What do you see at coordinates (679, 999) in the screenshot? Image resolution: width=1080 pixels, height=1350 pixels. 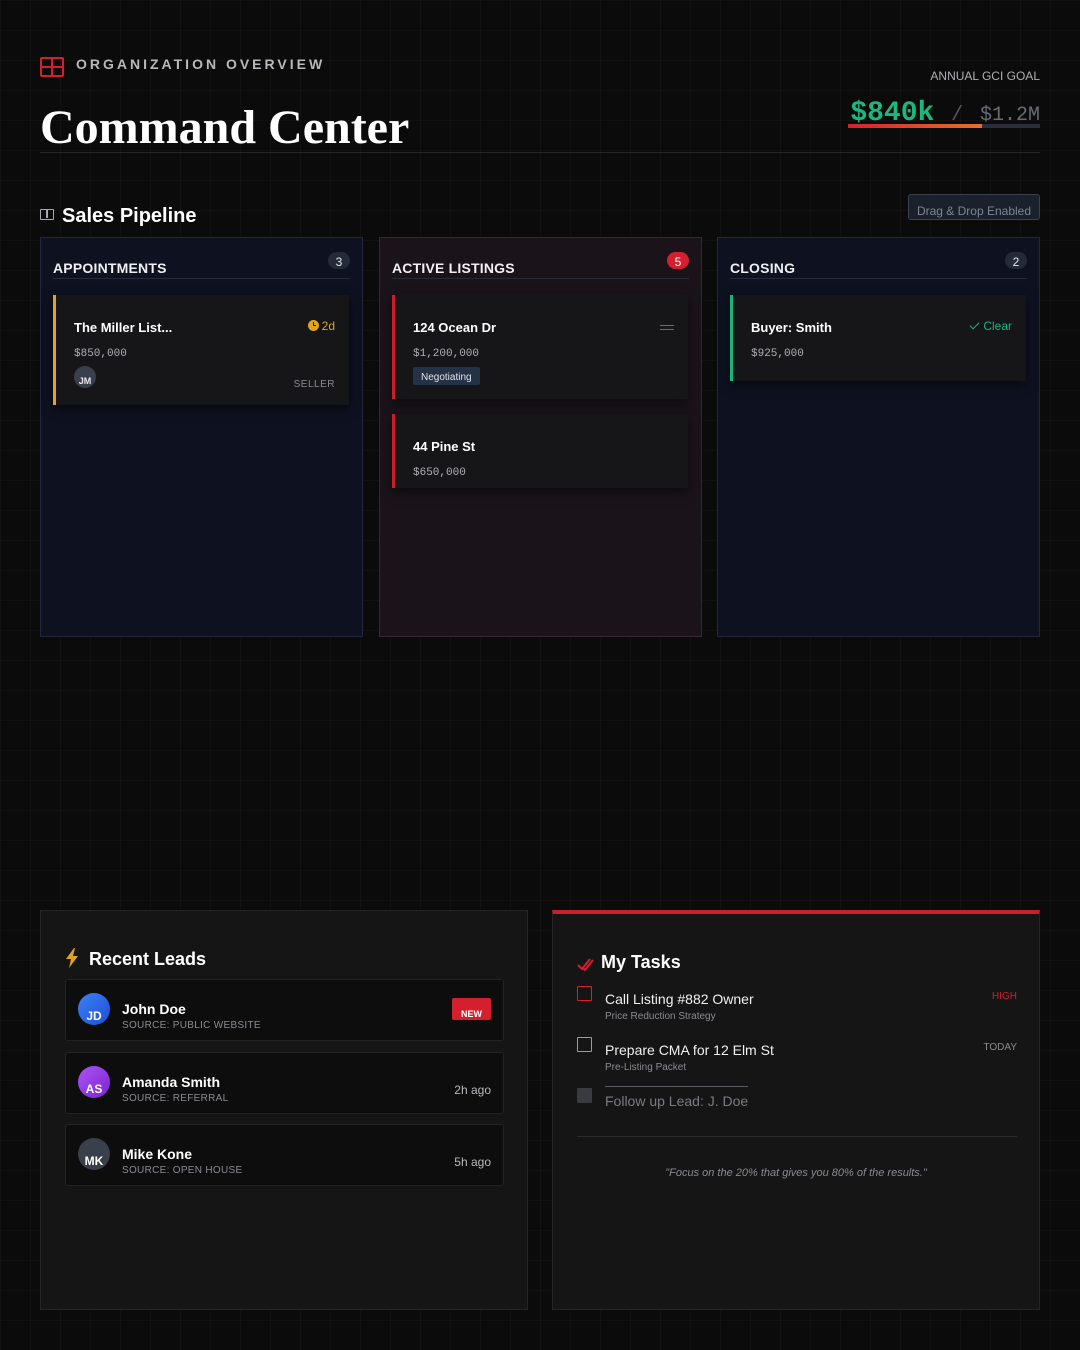 I see `task-name: Call Listing #882 Owner` at bounding box center [679, 999].